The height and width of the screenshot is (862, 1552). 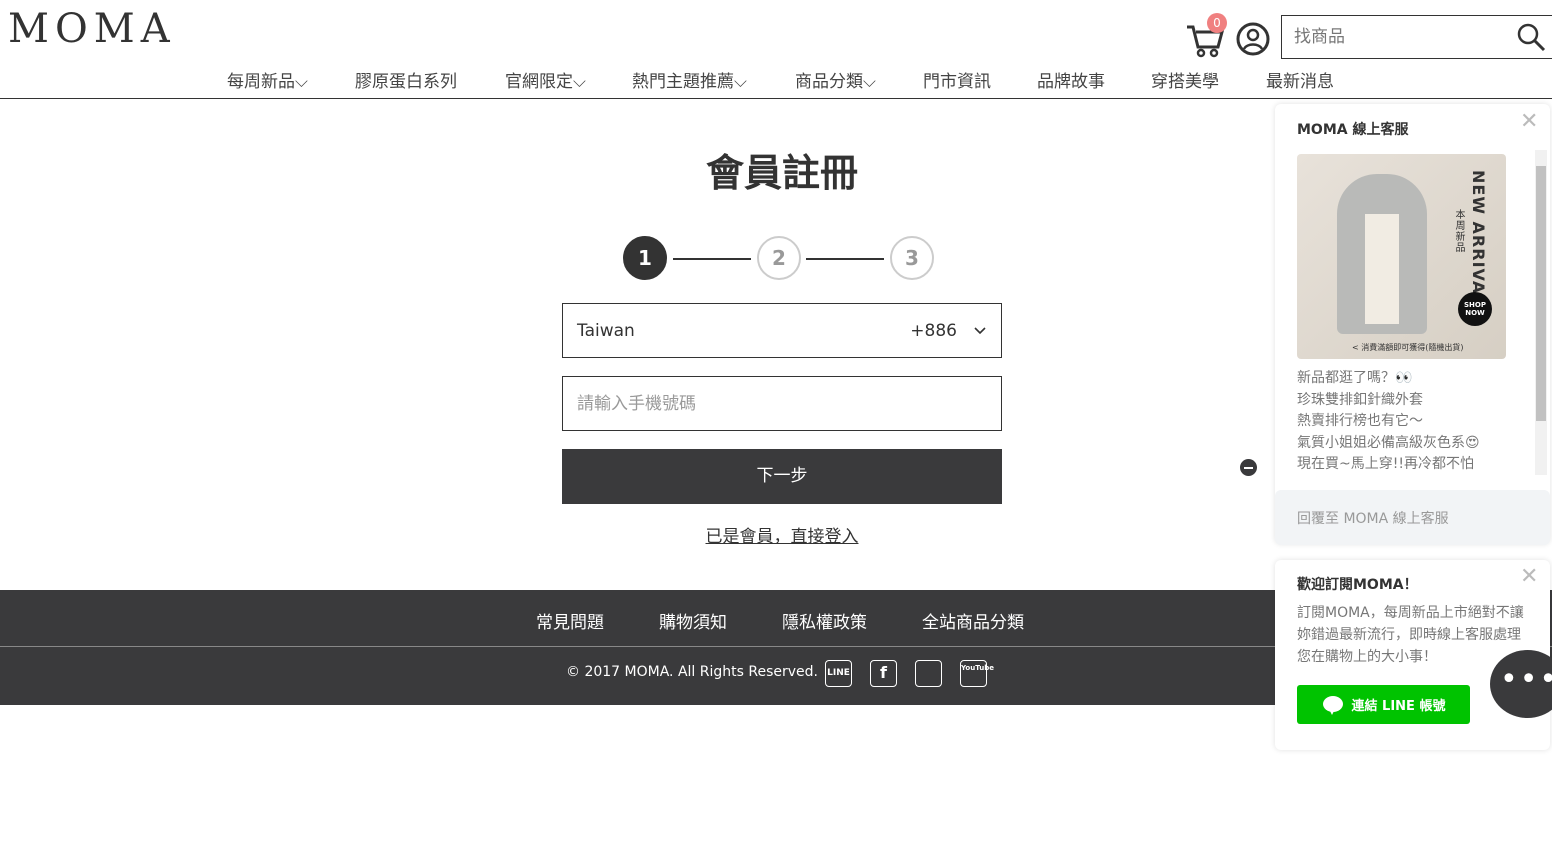 What do you see at coordinates (1357, 585) in the screenshot?
I see `subscribe-title: 歡迎訂閱MOMA！` at bounding box center [1357, 585].